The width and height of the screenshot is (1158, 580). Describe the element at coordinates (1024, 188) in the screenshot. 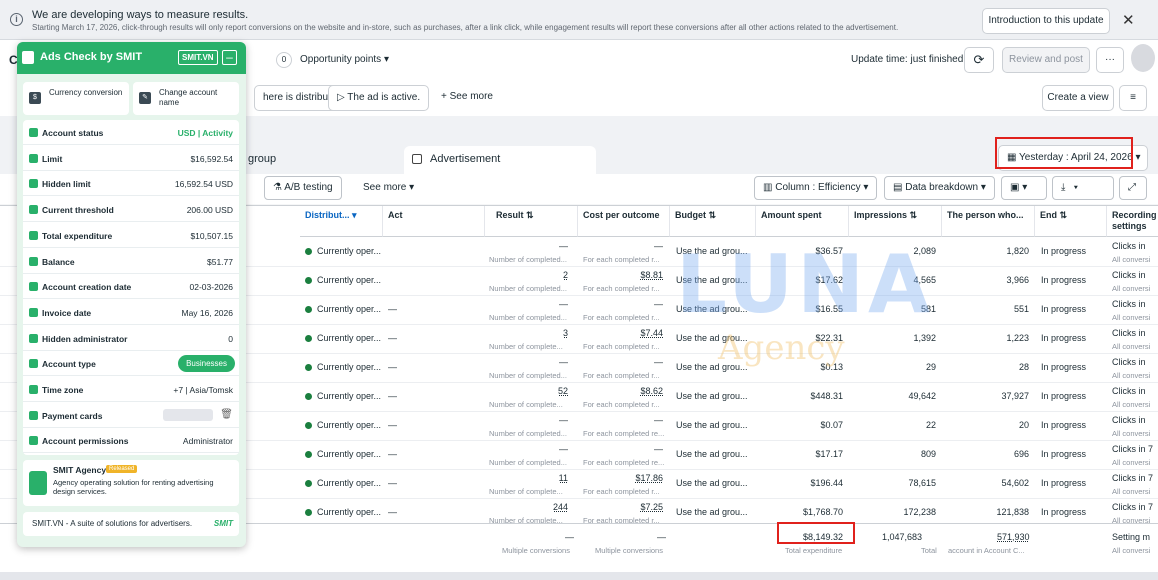

I see `report-icon: ▣ ▾` at that location.